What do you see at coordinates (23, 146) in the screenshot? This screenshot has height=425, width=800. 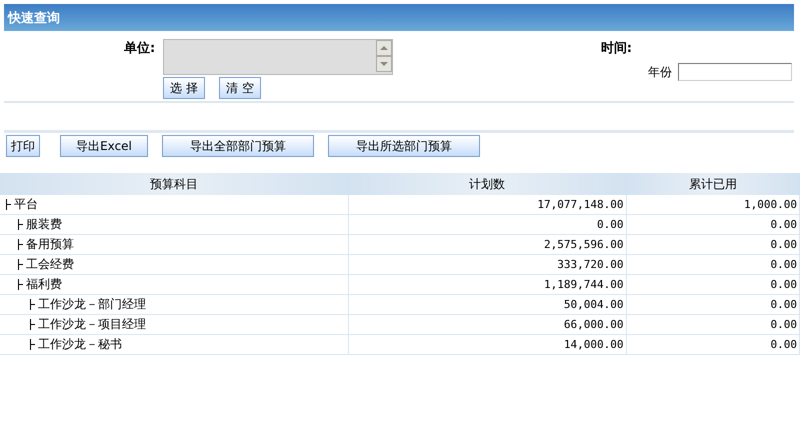 I see `toolbar-button: 打印` at bounding box center [23, 146].